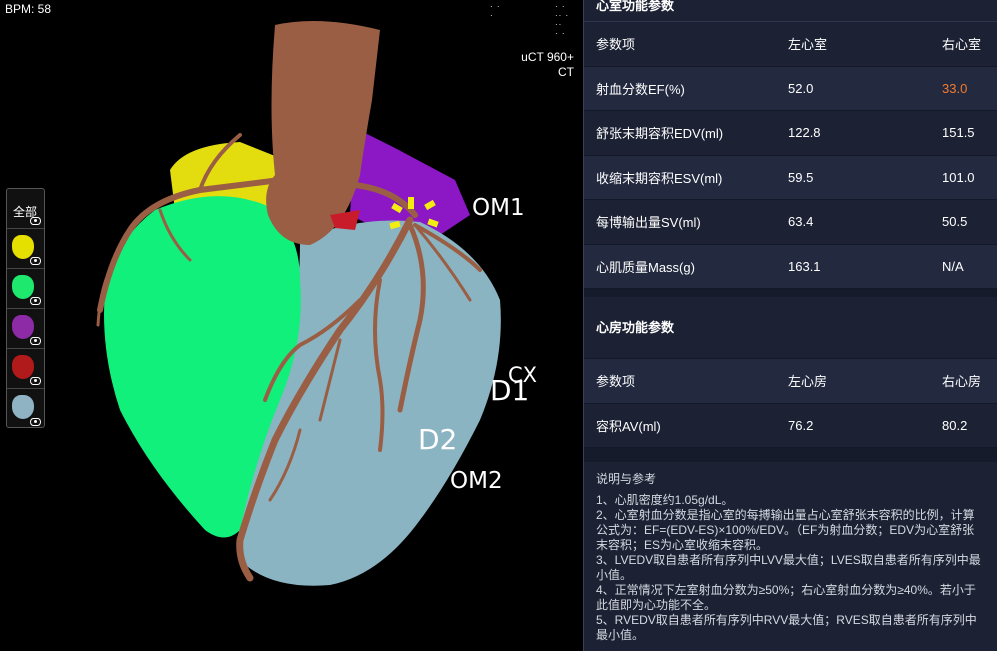  What do you see at coordinates (962, 45) in the screenshot?
I see `col-header-right: 右心室` at bounding box center [962, 45].